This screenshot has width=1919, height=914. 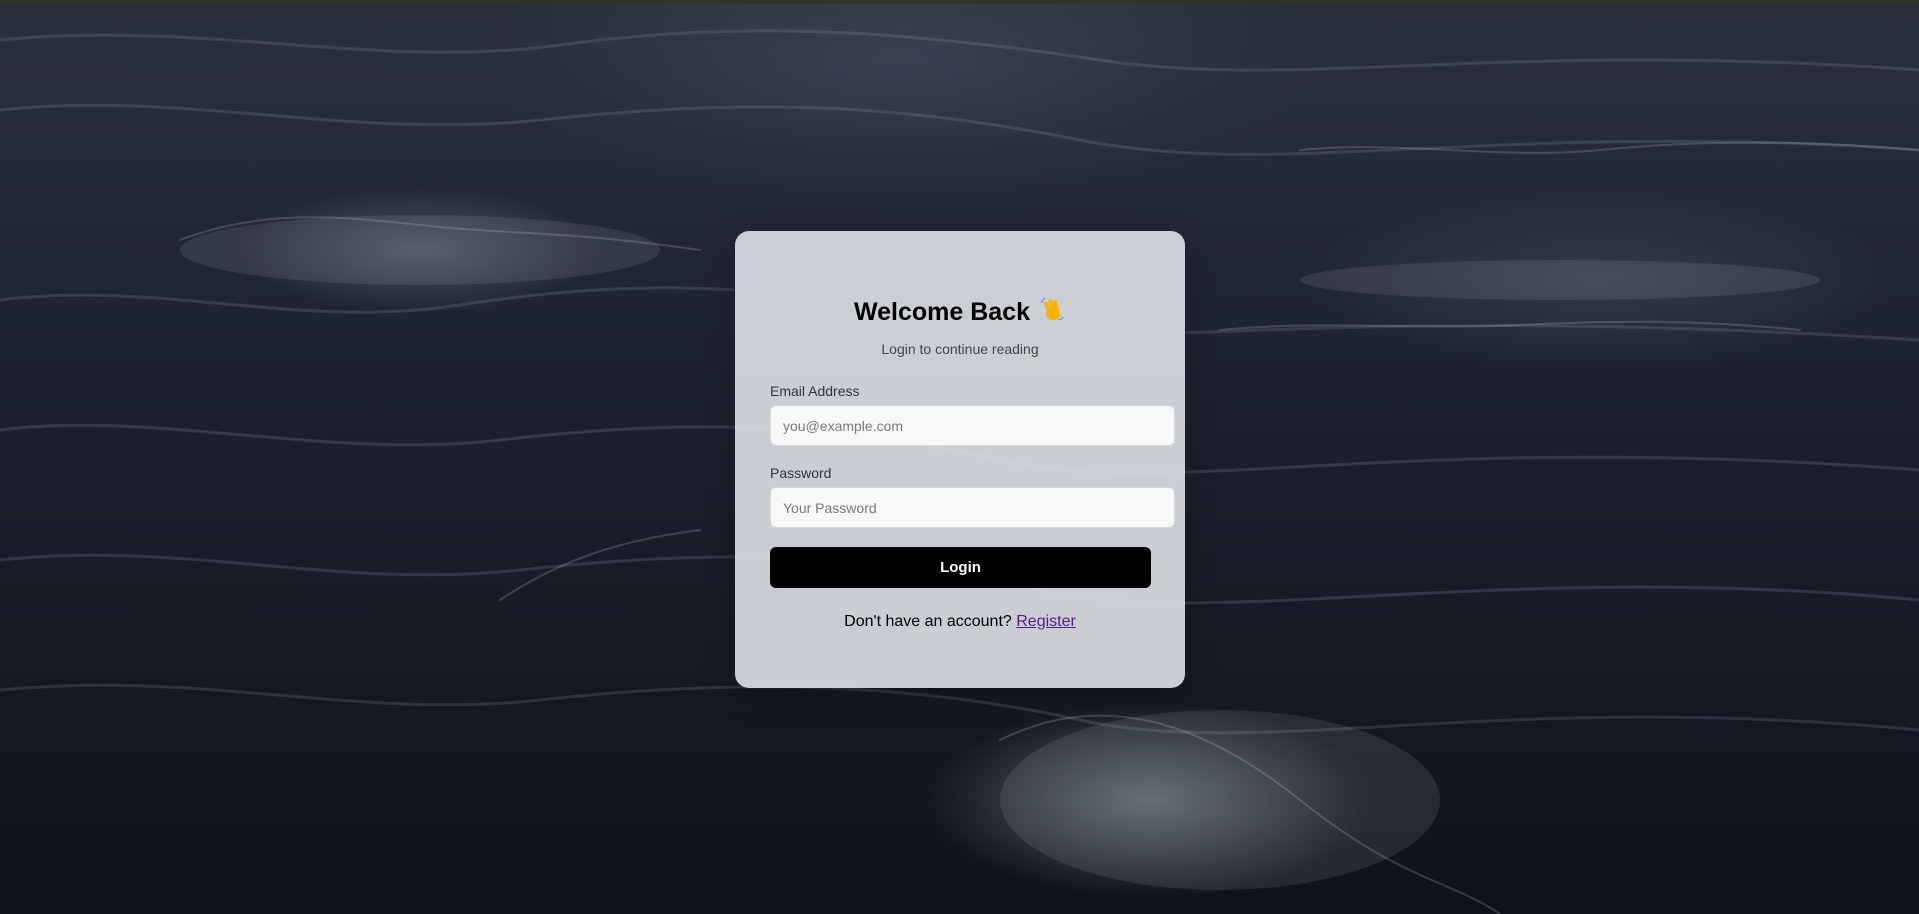 What do you see at coordinates (928, 621) in the screenshot?
I see `register-prompt-text: Don't have an account?` at bounding box center [928, 621].